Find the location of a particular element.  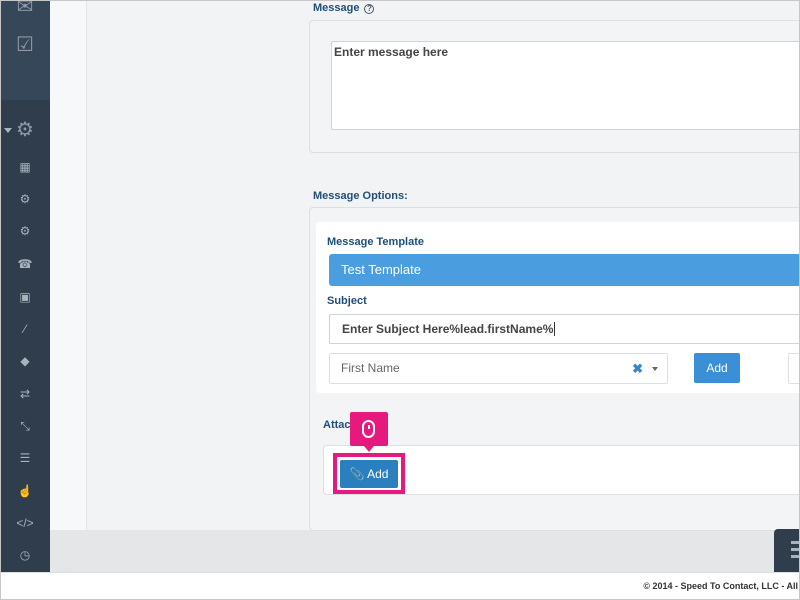

message-textarea: Enter message here is located at coordinates (565, 85).